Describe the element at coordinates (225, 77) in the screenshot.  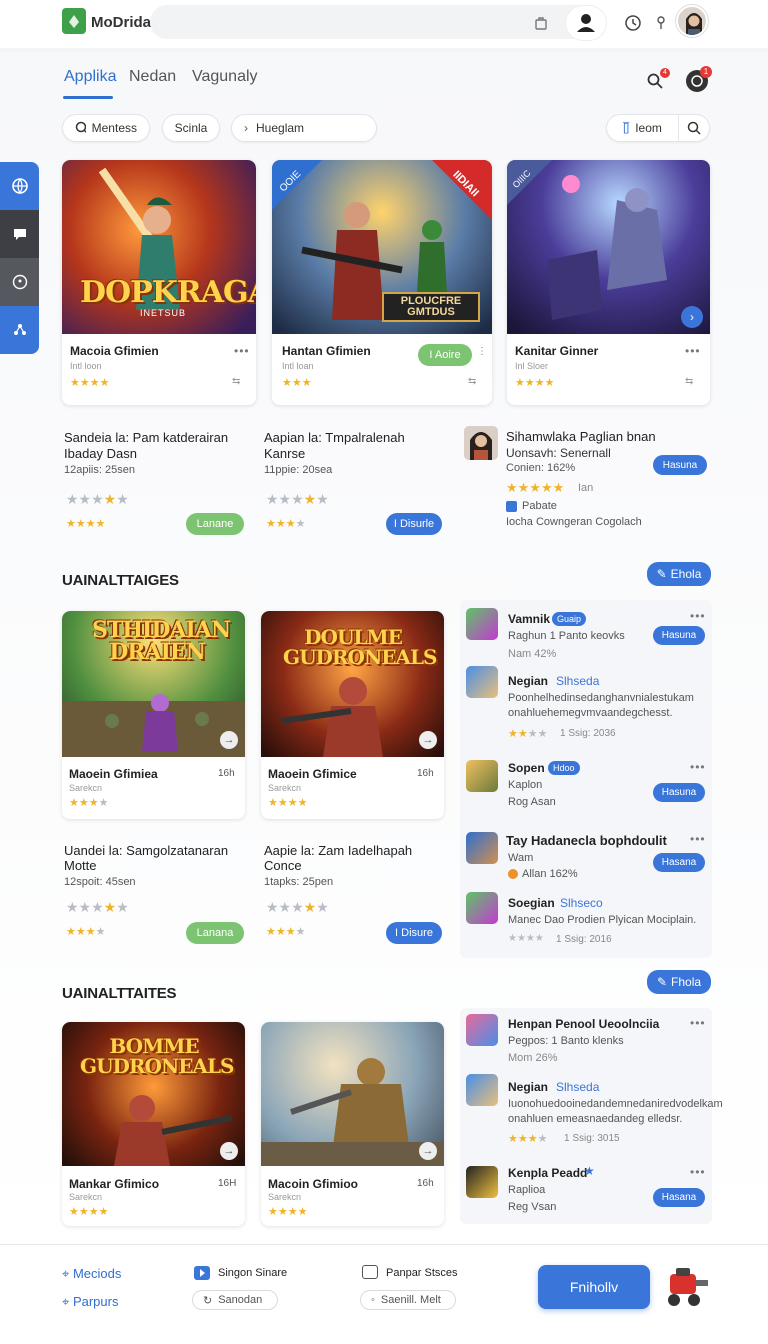
I see `tab-vagunaly: Vagunaly` at that location.